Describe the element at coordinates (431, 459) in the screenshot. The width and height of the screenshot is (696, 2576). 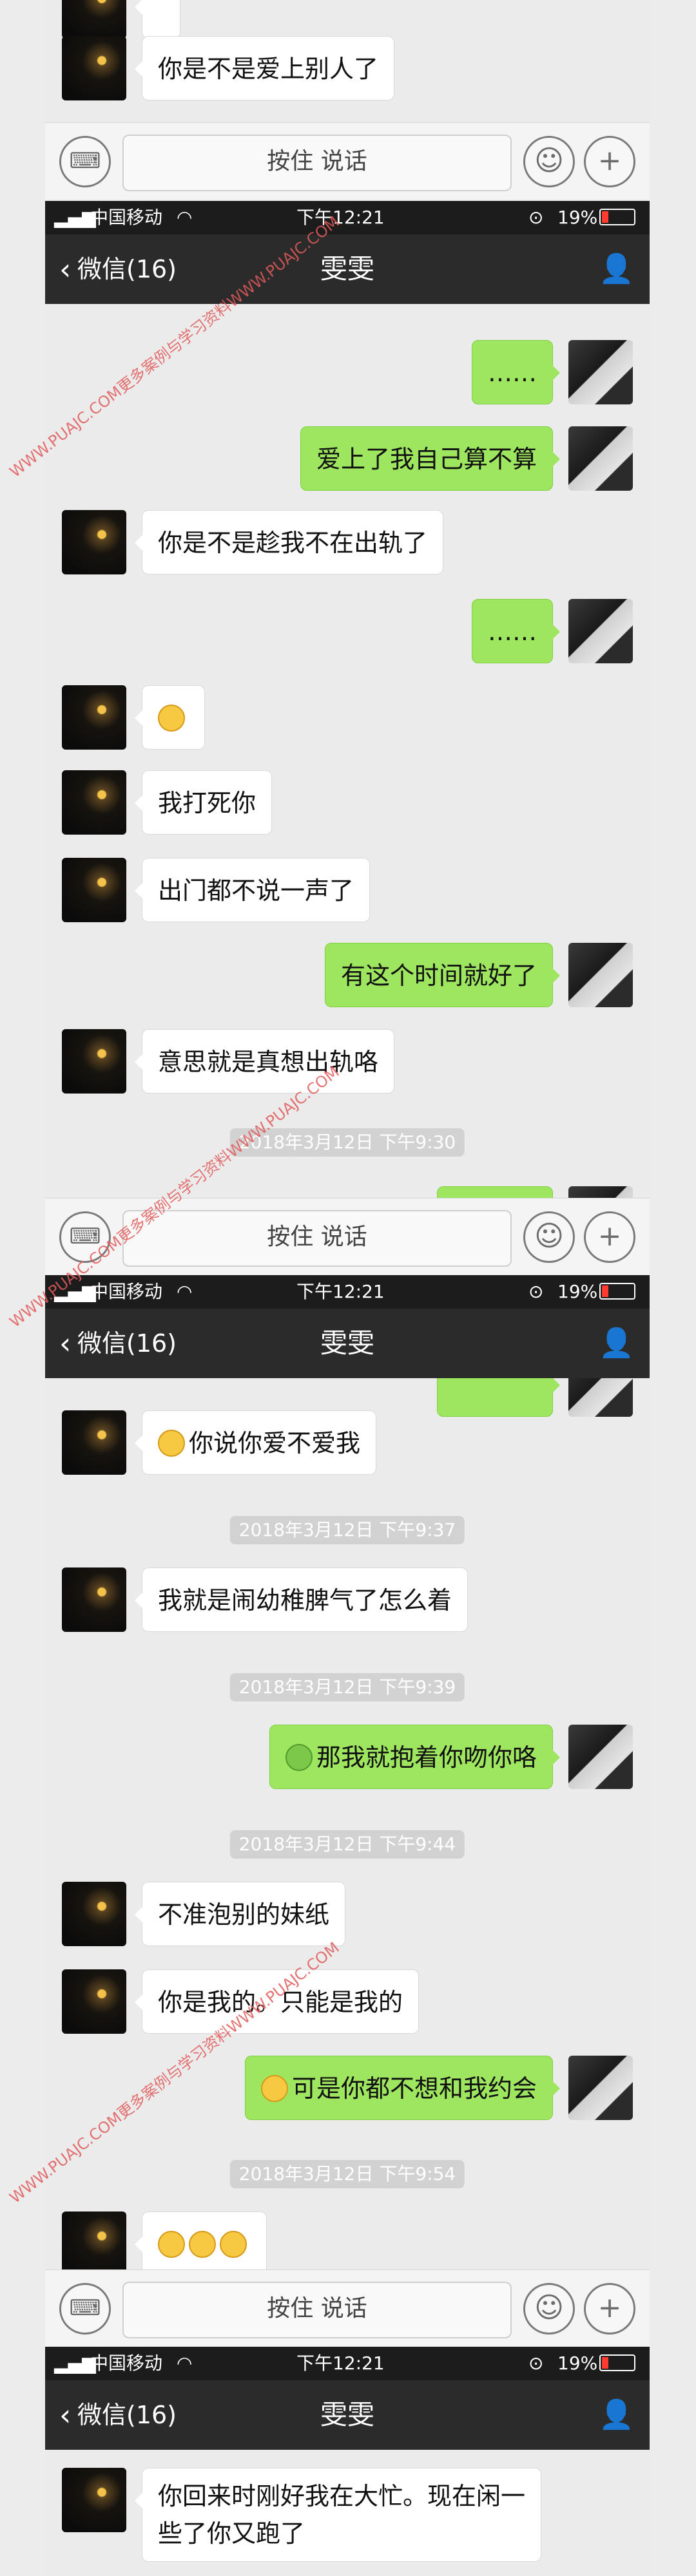
I see `message-bubble: 爱上了我自己算不算` at that location.